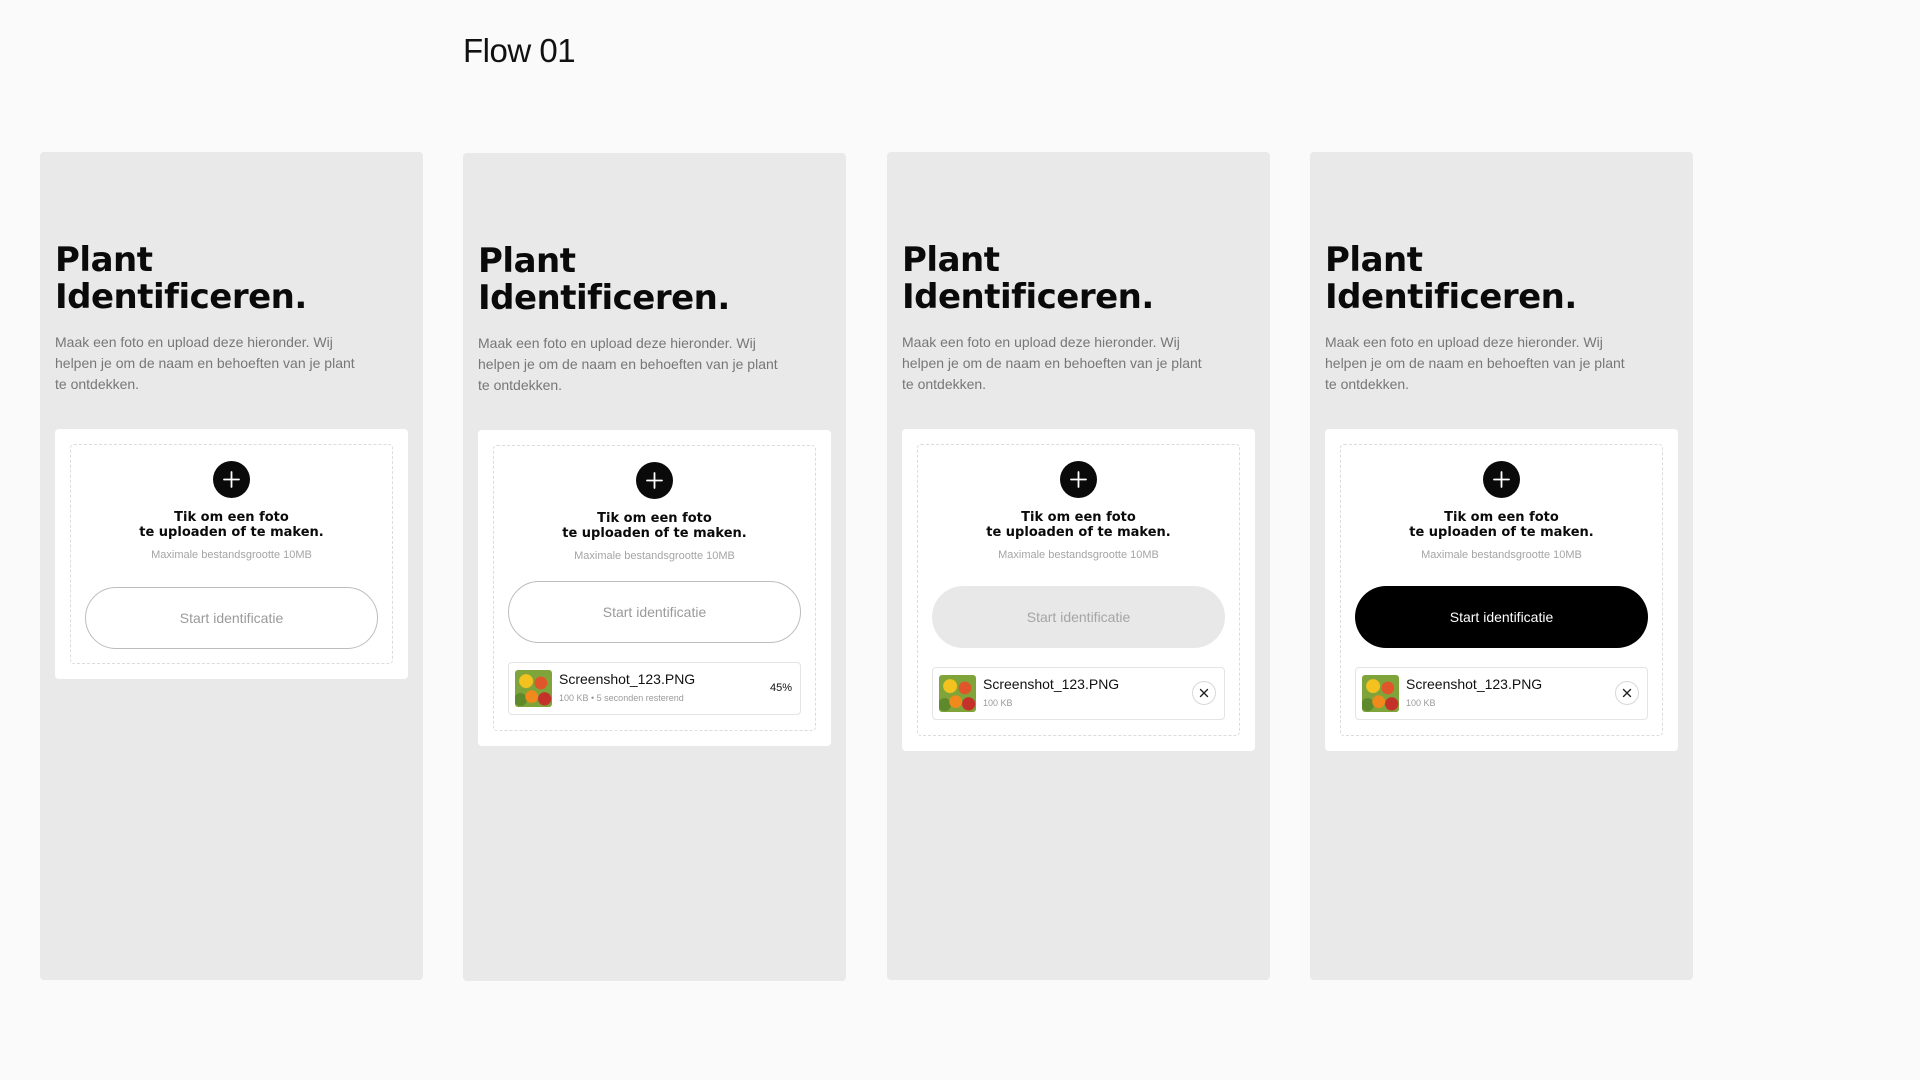 The height and width of the screenshot is (1080, 1920). Describe the element at coordinates (621, 698) in the screenshot. I see `file-meta: 100 KB • 5 seconden resterend` at that location.